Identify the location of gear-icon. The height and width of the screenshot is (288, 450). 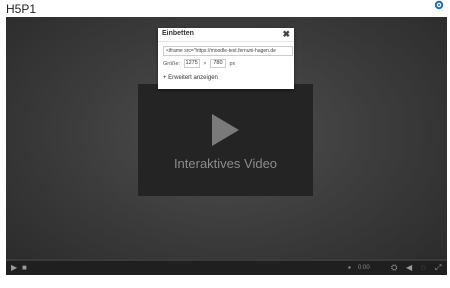
(439, 5).